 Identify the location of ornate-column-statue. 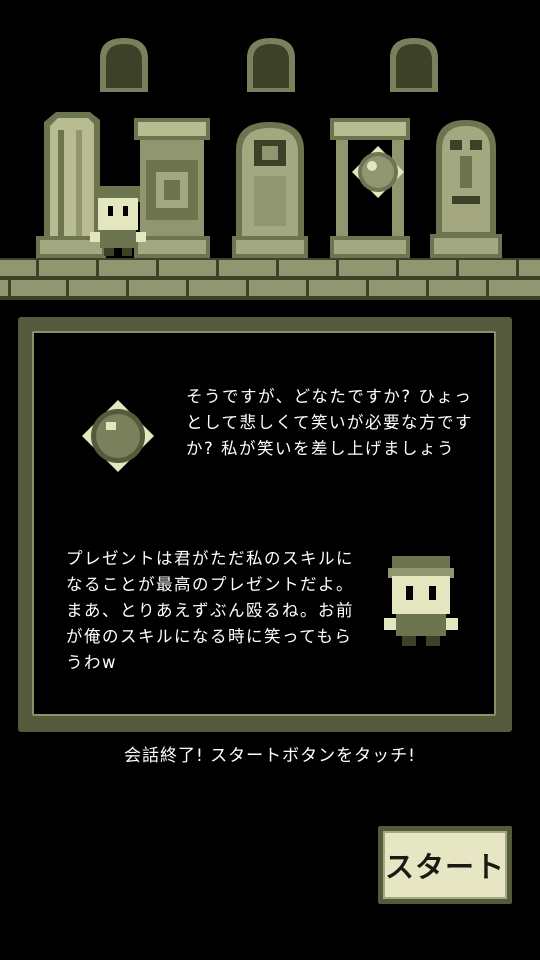
(270, 190).